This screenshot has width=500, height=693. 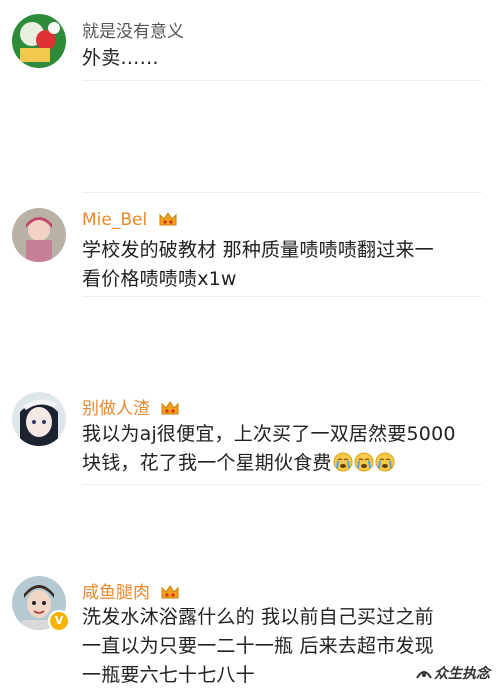 What do you see at coordinates (116, 593) in the screenshot?
I see `username-text: 咸鱼腿肉` at bounding box center [116, 593].